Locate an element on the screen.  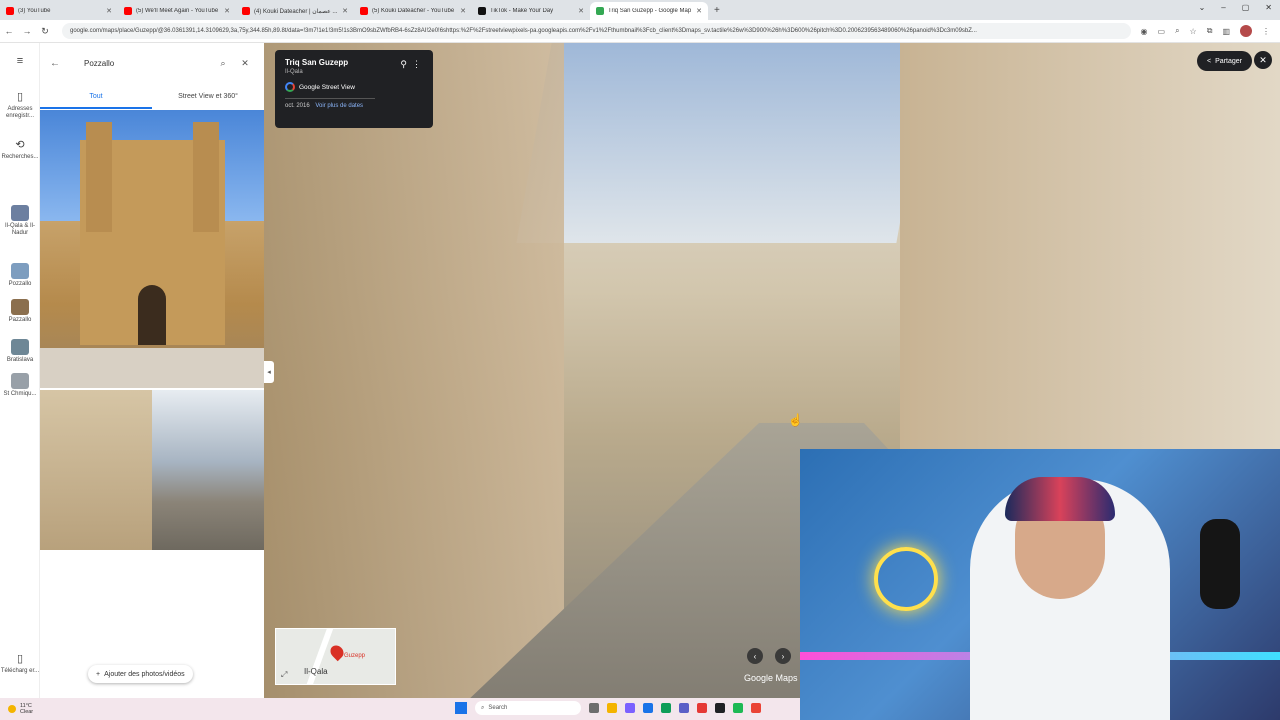
taskbar-search-label: Search is located at coordinates (498, 708).